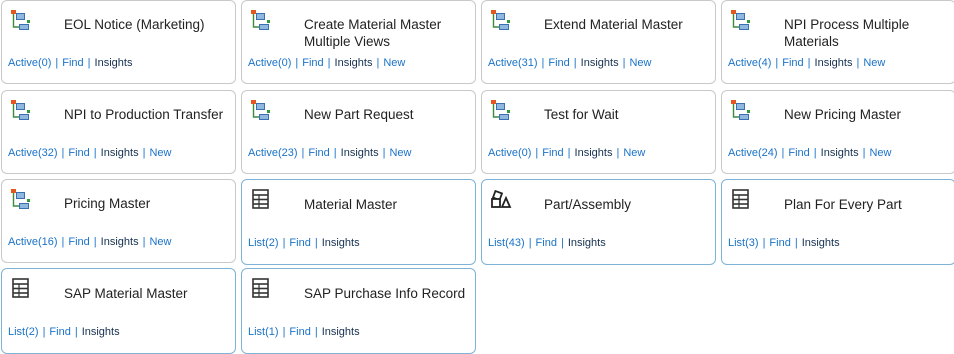 The height and width of the screenshot is (354, 954). Describe the element at coordinates (513, 63) in the screenshot. I see `active-link: Active(31)` at that location.